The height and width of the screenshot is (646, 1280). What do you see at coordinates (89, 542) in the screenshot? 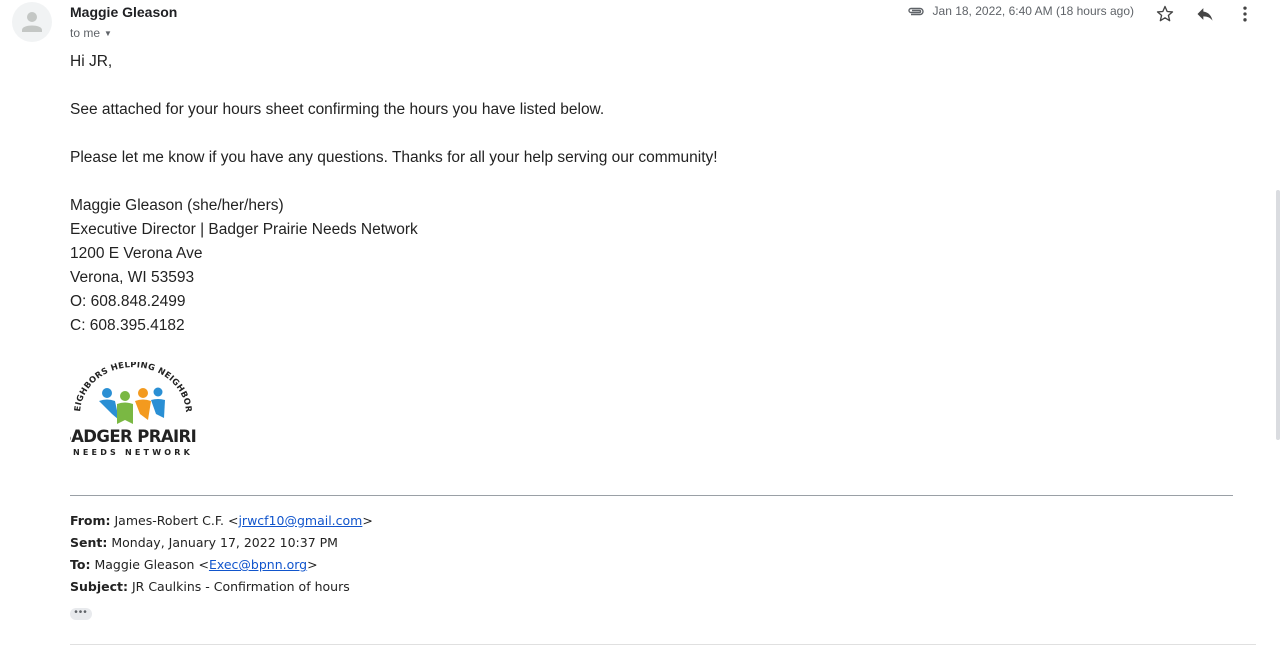
I see `sent-label: Sent:` at bounding box center [89, 542].